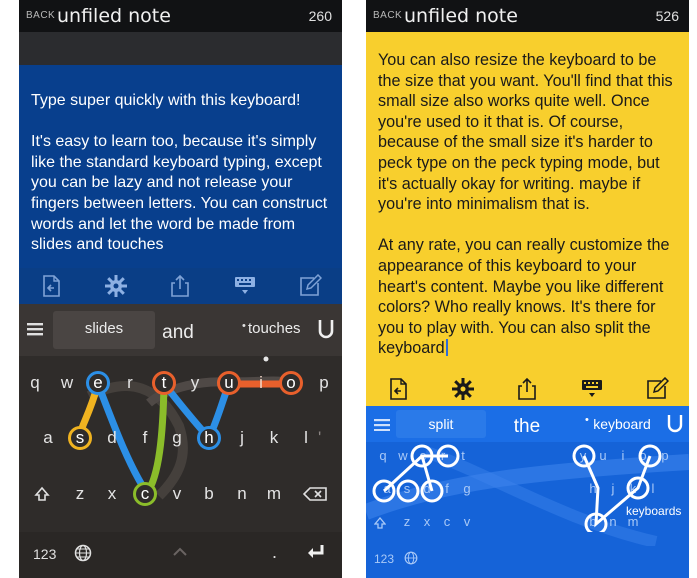 The image size is (697, 578). Describe the element at coordinates (80, 438) in the screenshot. I see `key-s: s` at that location.